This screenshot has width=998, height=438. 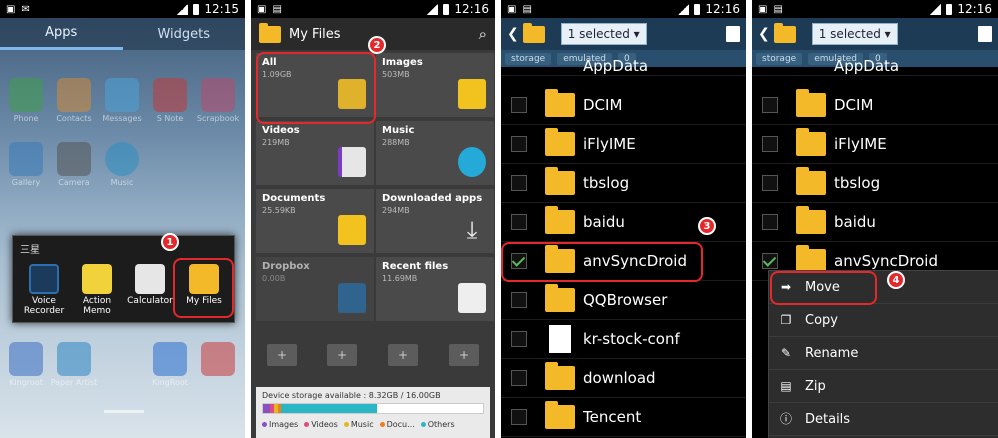 What do you see at coordinates (472, 298) in the screenshot?
I see `recent-files-icon` at bounding box center [472, 298].